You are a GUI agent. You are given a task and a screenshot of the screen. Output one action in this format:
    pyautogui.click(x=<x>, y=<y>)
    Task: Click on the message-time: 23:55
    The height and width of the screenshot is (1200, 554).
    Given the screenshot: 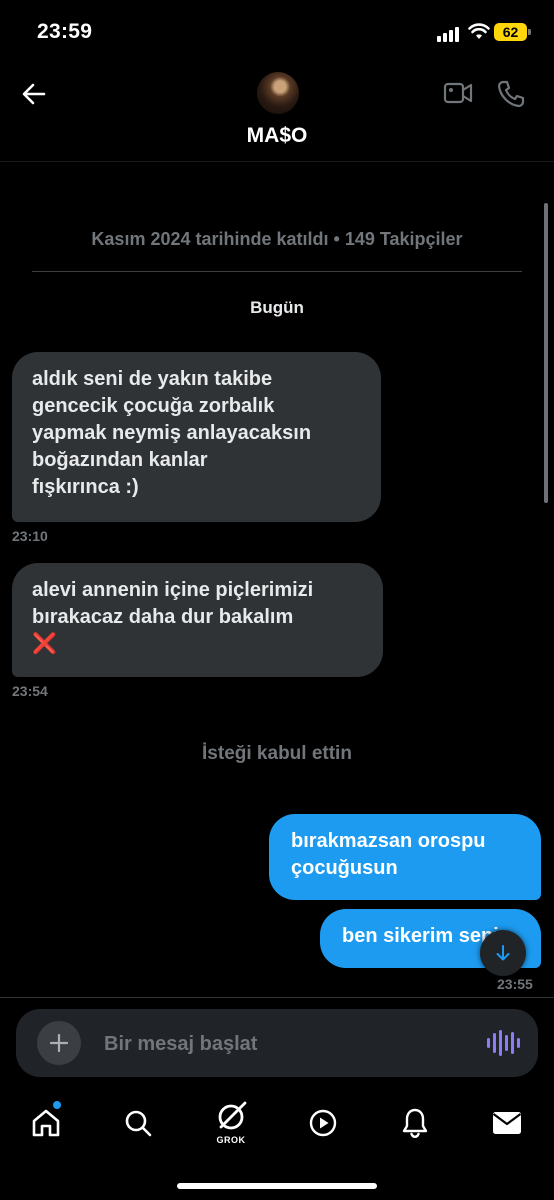 What is the action you would take?
    pyautogui.click(x=515, y=984)
    